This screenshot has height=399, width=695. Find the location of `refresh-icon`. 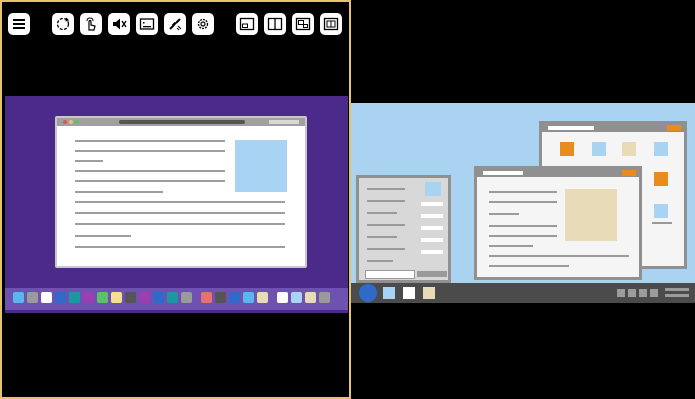

refresh-icon is located at coordinates (63, 24).